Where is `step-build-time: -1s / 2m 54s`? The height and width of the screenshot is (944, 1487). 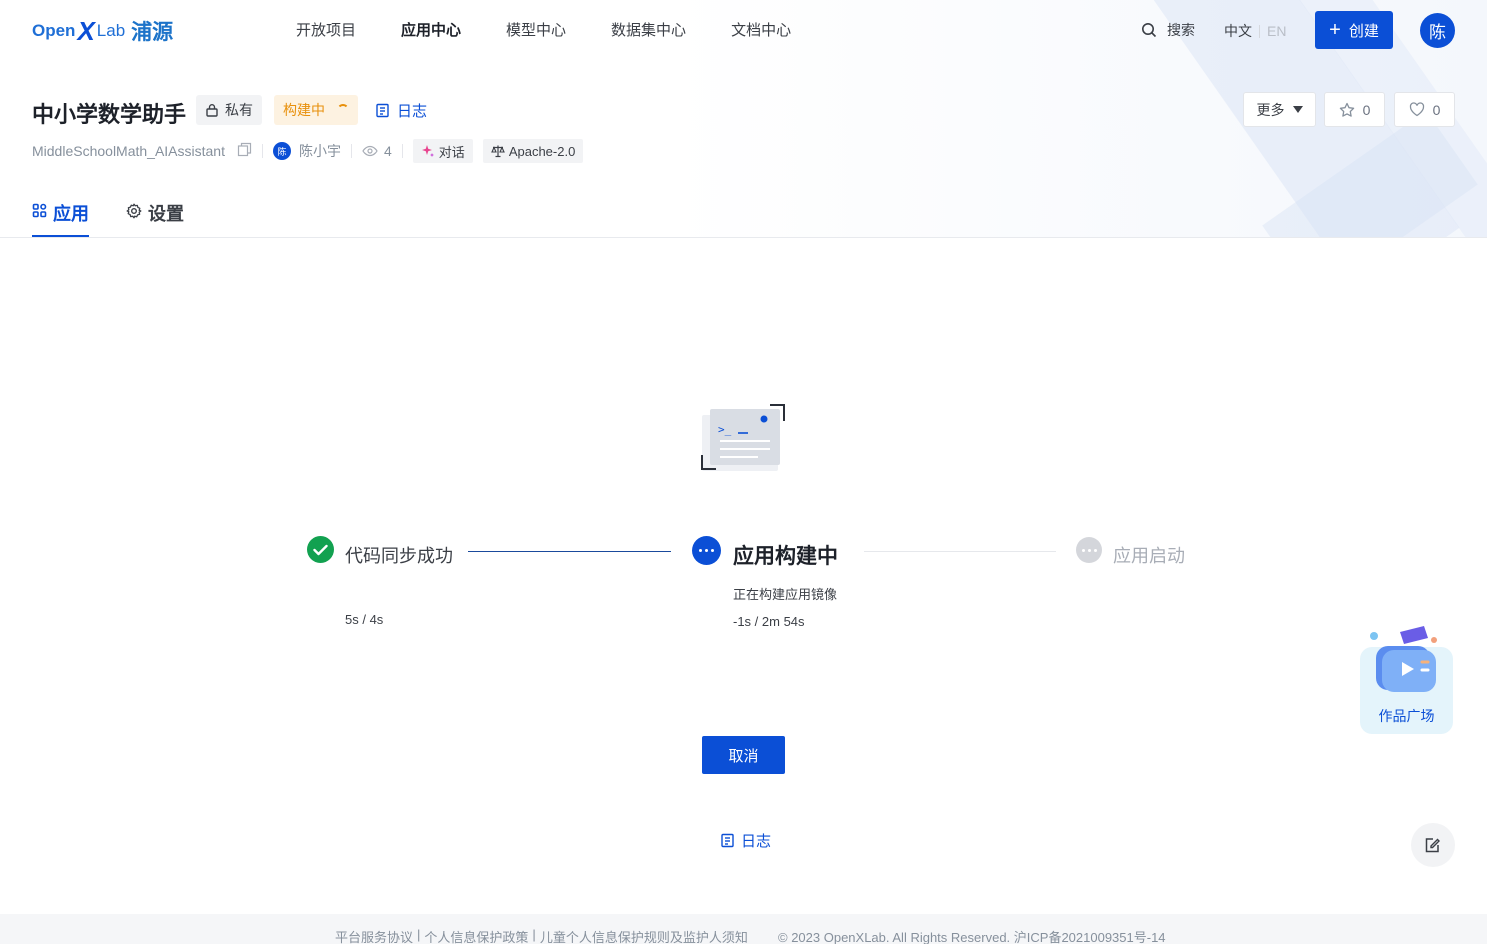
step-build-time: -1s / 2m 54s is located at coordinates (769, 621).